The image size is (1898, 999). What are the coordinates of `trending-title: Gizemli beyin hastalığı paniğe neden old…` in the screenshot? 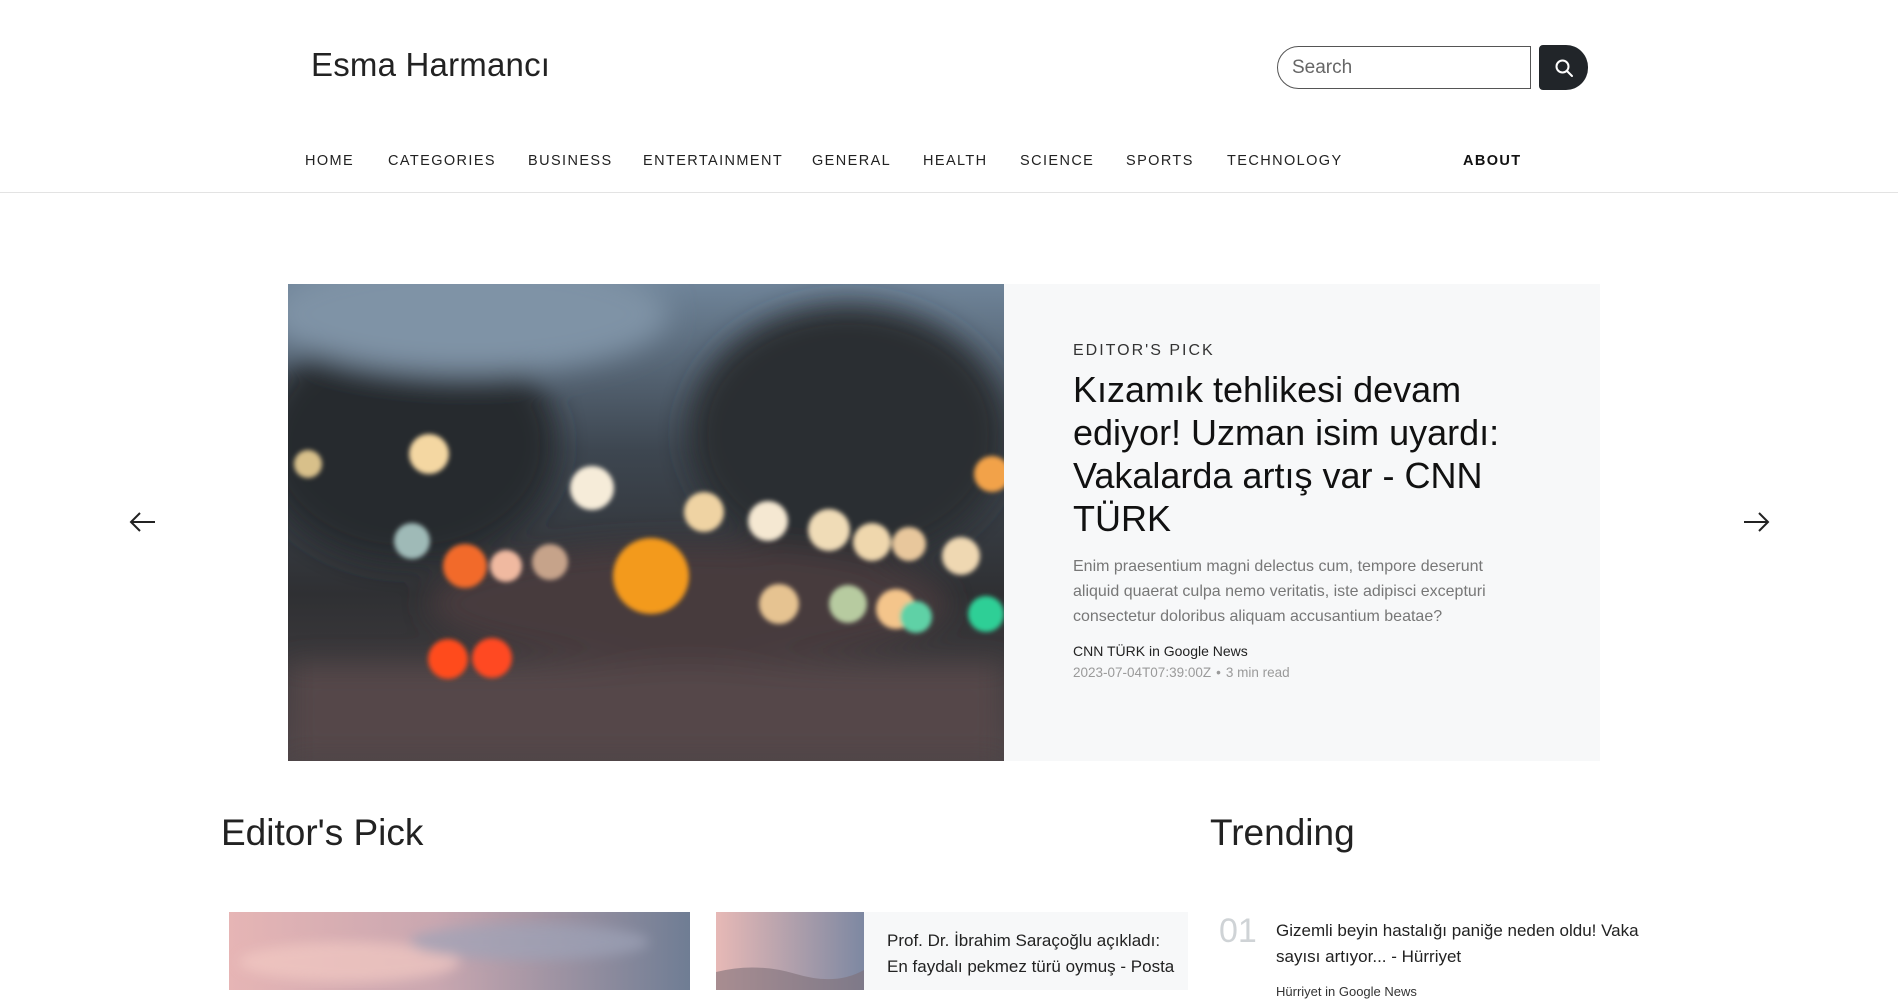 It's located at (1461, 944).